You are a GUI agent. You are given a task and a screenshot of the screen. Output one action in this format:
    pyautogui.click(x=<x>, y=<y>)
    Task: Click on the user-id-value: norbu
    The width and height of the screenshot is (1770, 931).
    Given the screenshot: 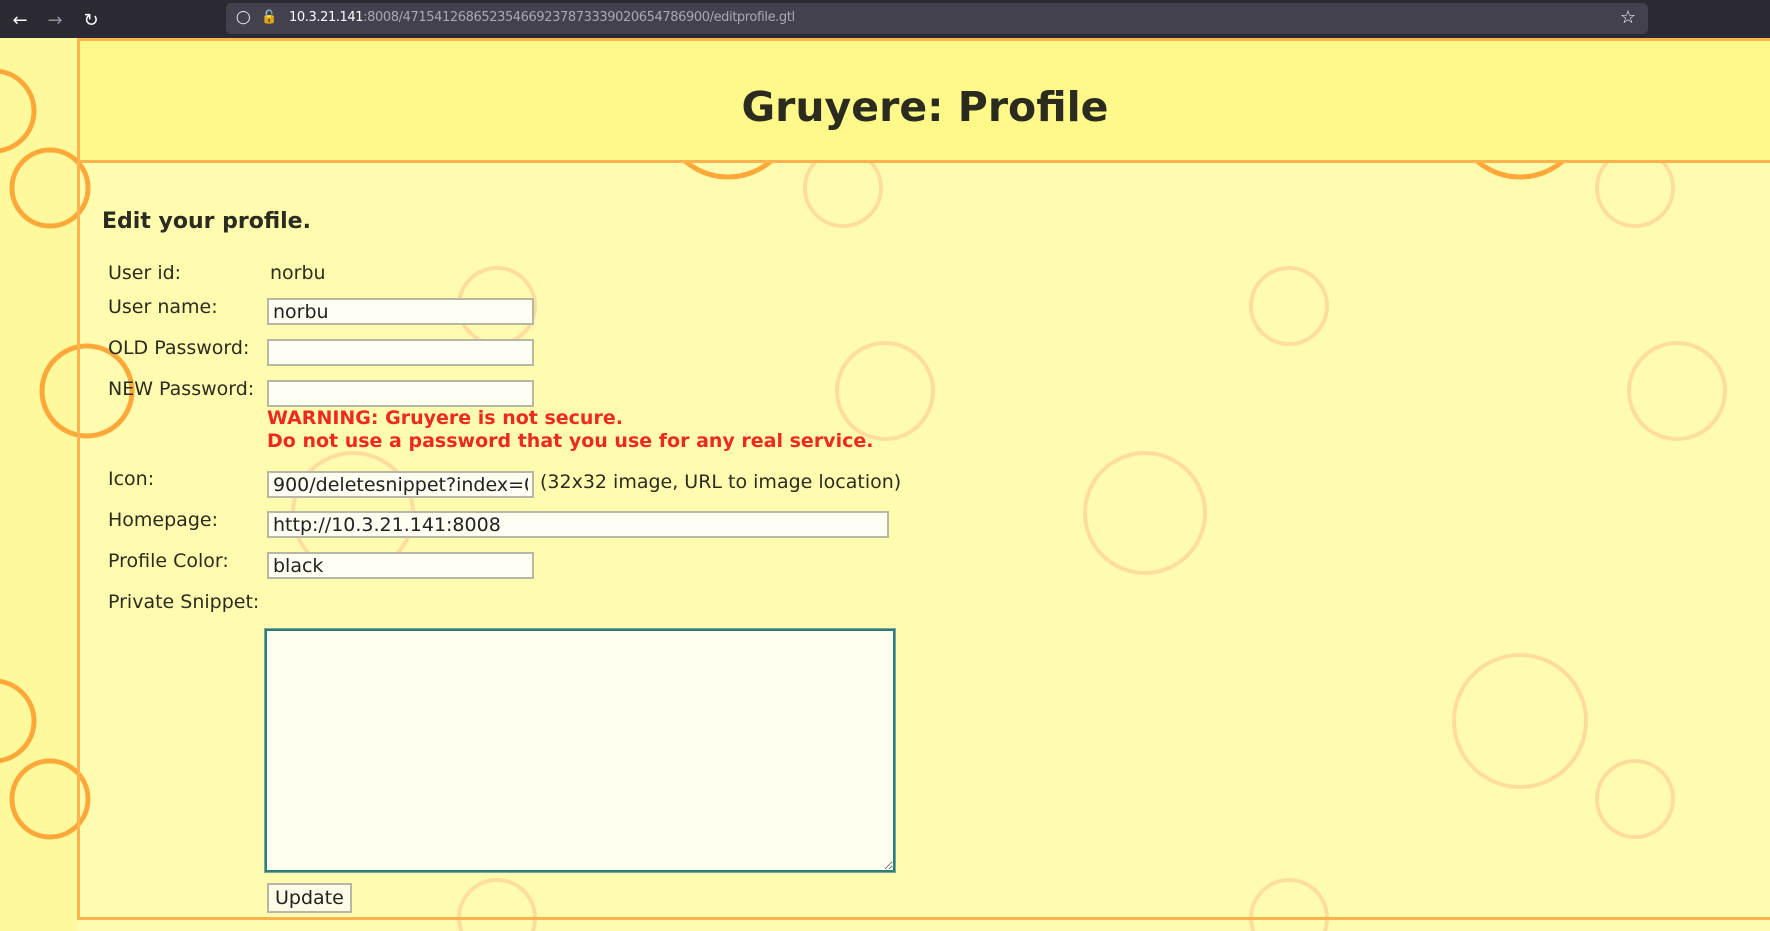 What is the action you would take?
    pyautogui.click(x=298, y=273)
    